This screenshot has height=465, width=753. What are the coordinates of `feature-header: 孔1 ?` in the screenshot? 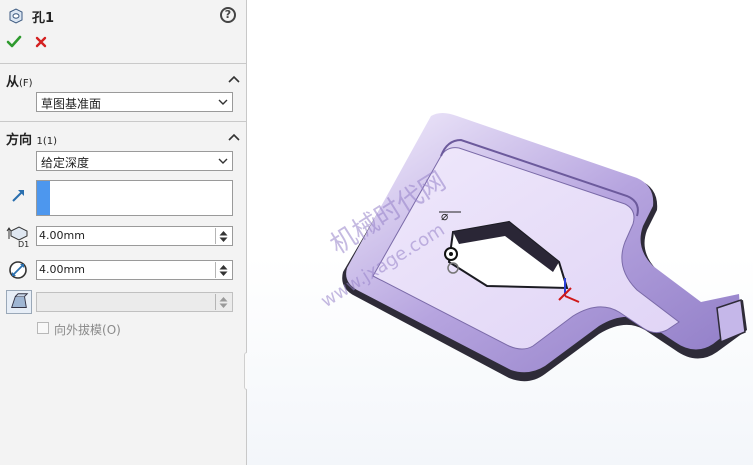 It's located at (122, 16).